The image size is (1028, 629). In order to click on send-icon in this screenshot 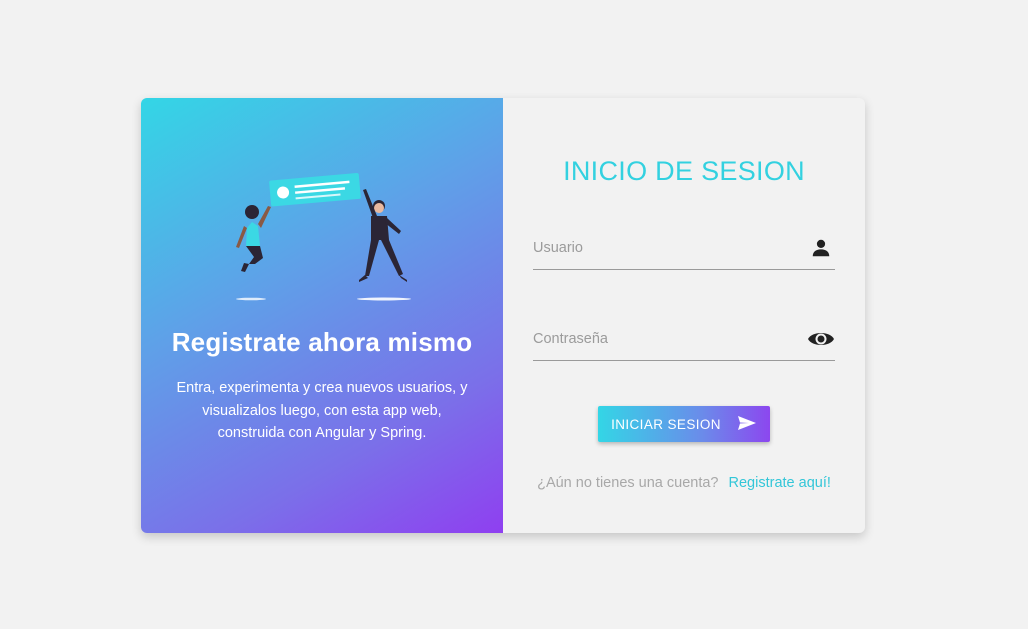, I will do `click(747, 424)`.